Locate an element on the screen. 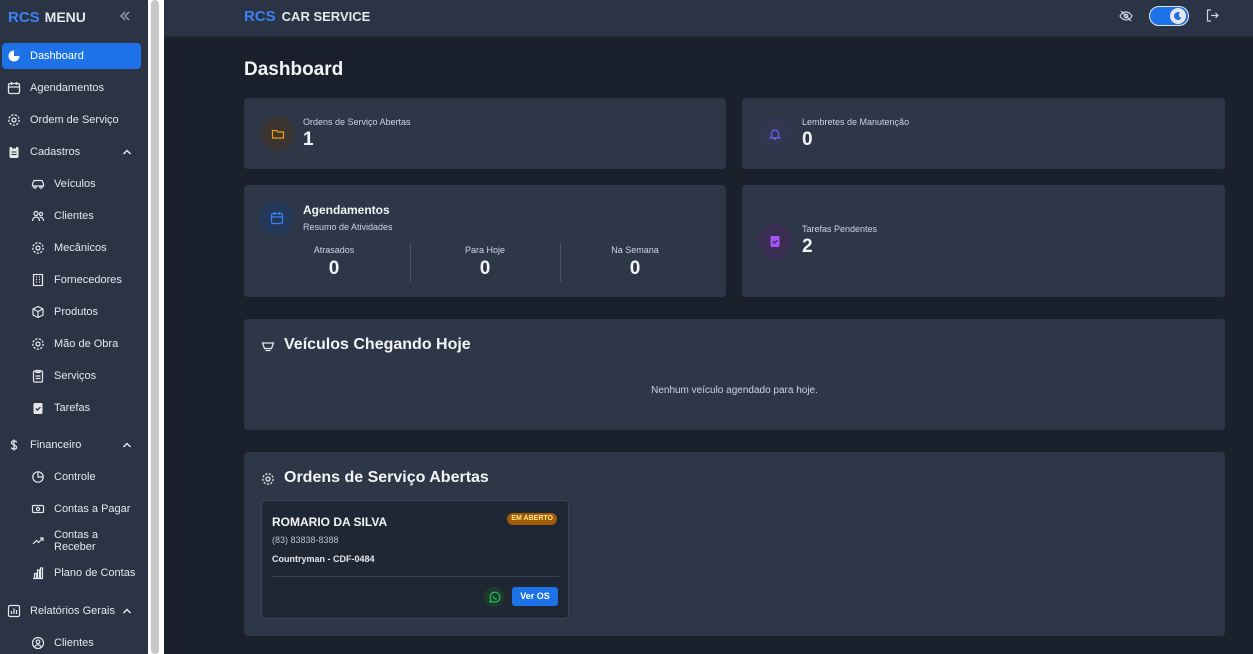 This screenshot has width=1253, height=654. brand-logo: RCS is located at coordinates (260, 16).